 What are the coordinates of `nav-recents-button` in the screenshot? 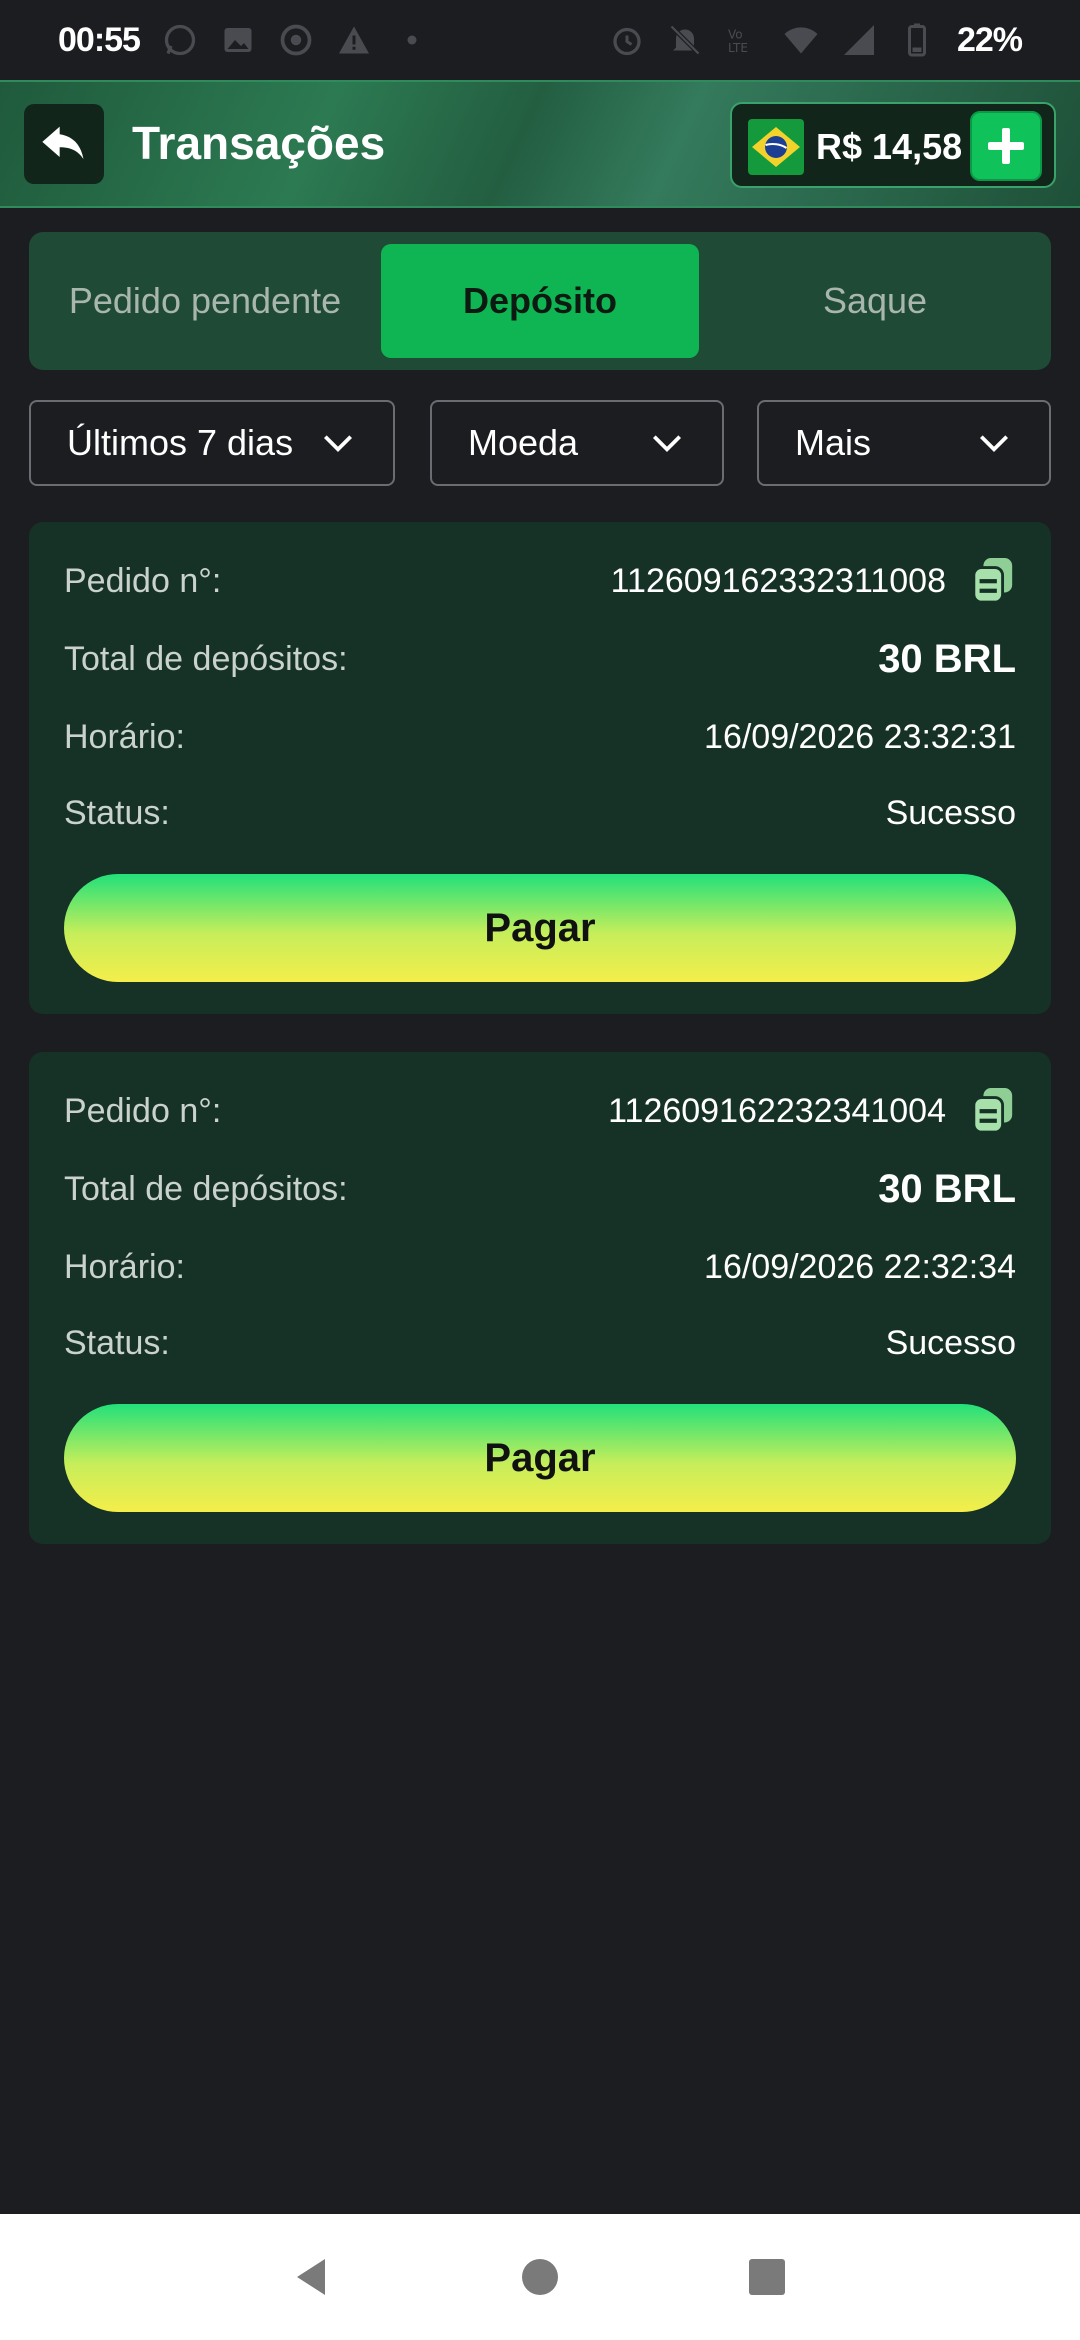 It's located at (767, 2277).